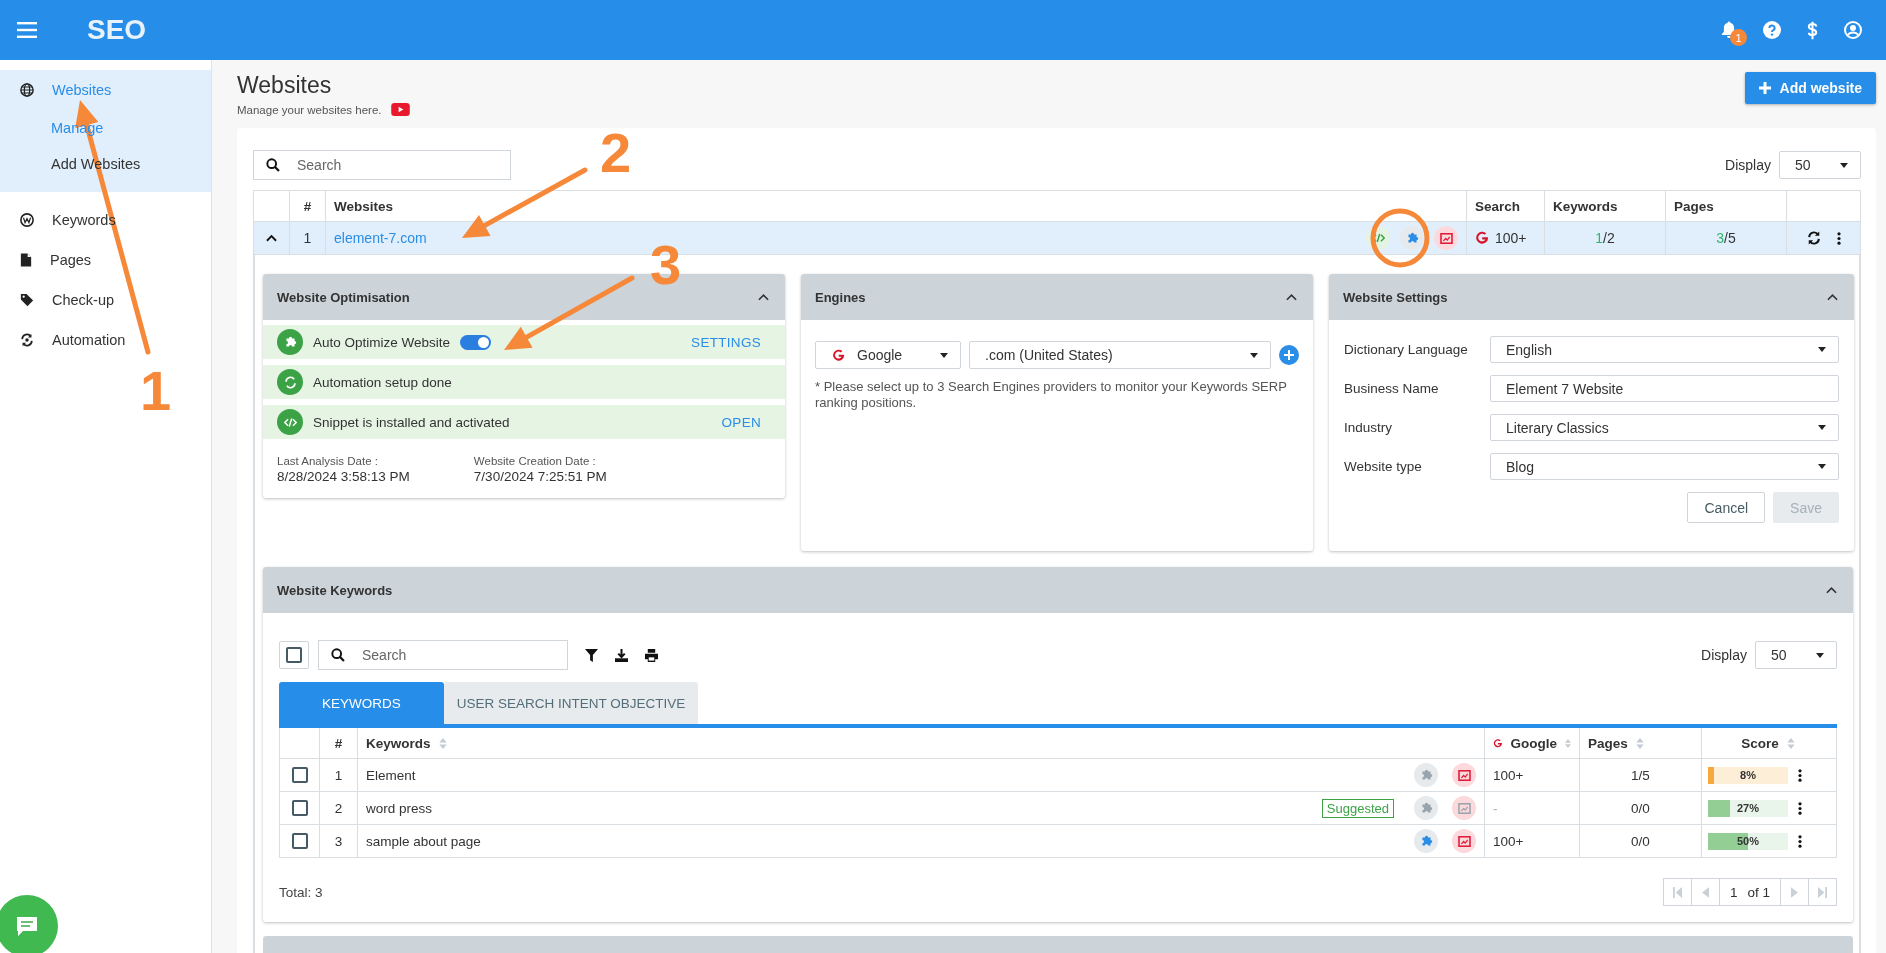 This screenshot has height=953, width=1886. I want to click on date-value: 8/28/2024 3:58:13 PM, so click(343, 476).